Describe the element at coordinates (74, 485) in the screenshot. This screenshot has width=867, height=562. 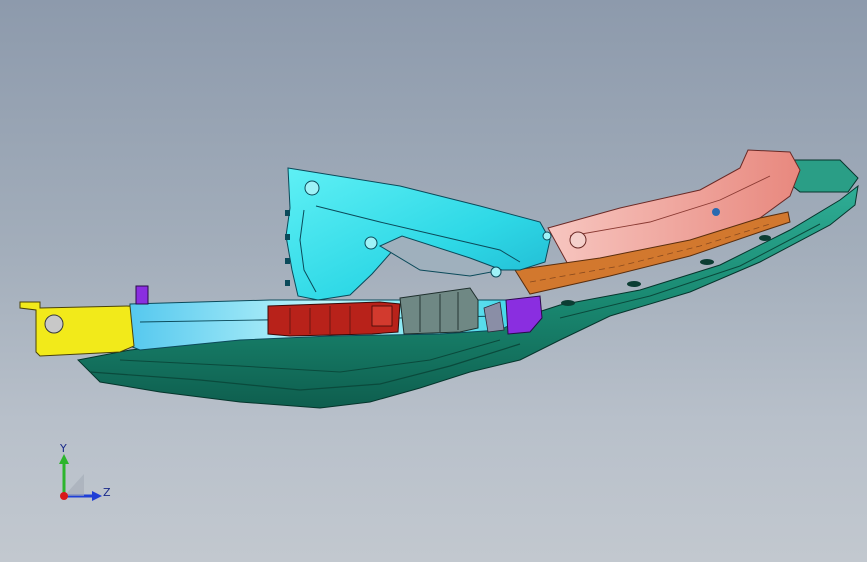
I see `triad-plane` at that location.